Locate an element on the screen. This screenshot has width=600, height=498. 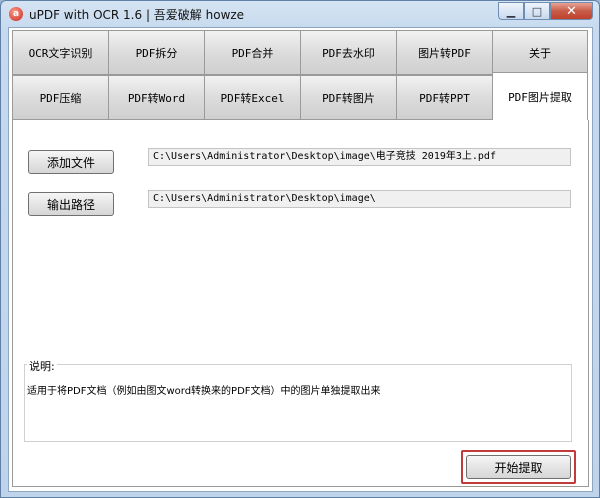
tab-pdf-split: PDF拆分 is located at coordinates (156, 52).